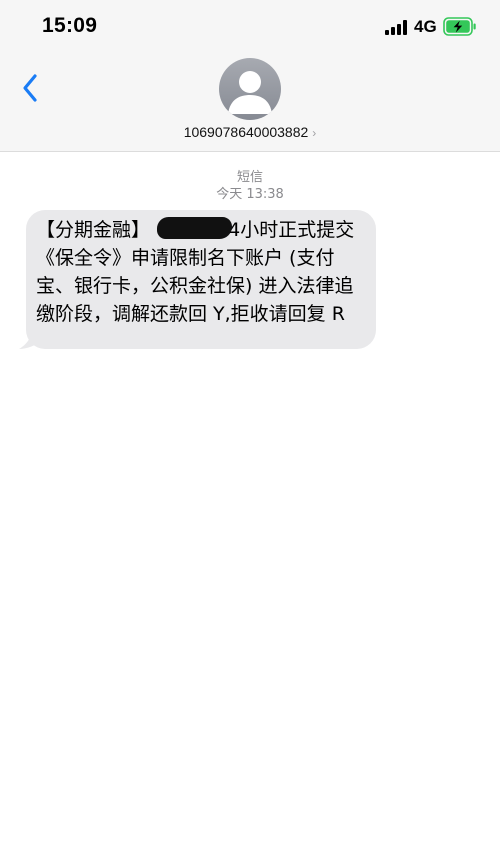 This screenshot has height=865, width=500. I want to click on back-button, so click(30, 88).